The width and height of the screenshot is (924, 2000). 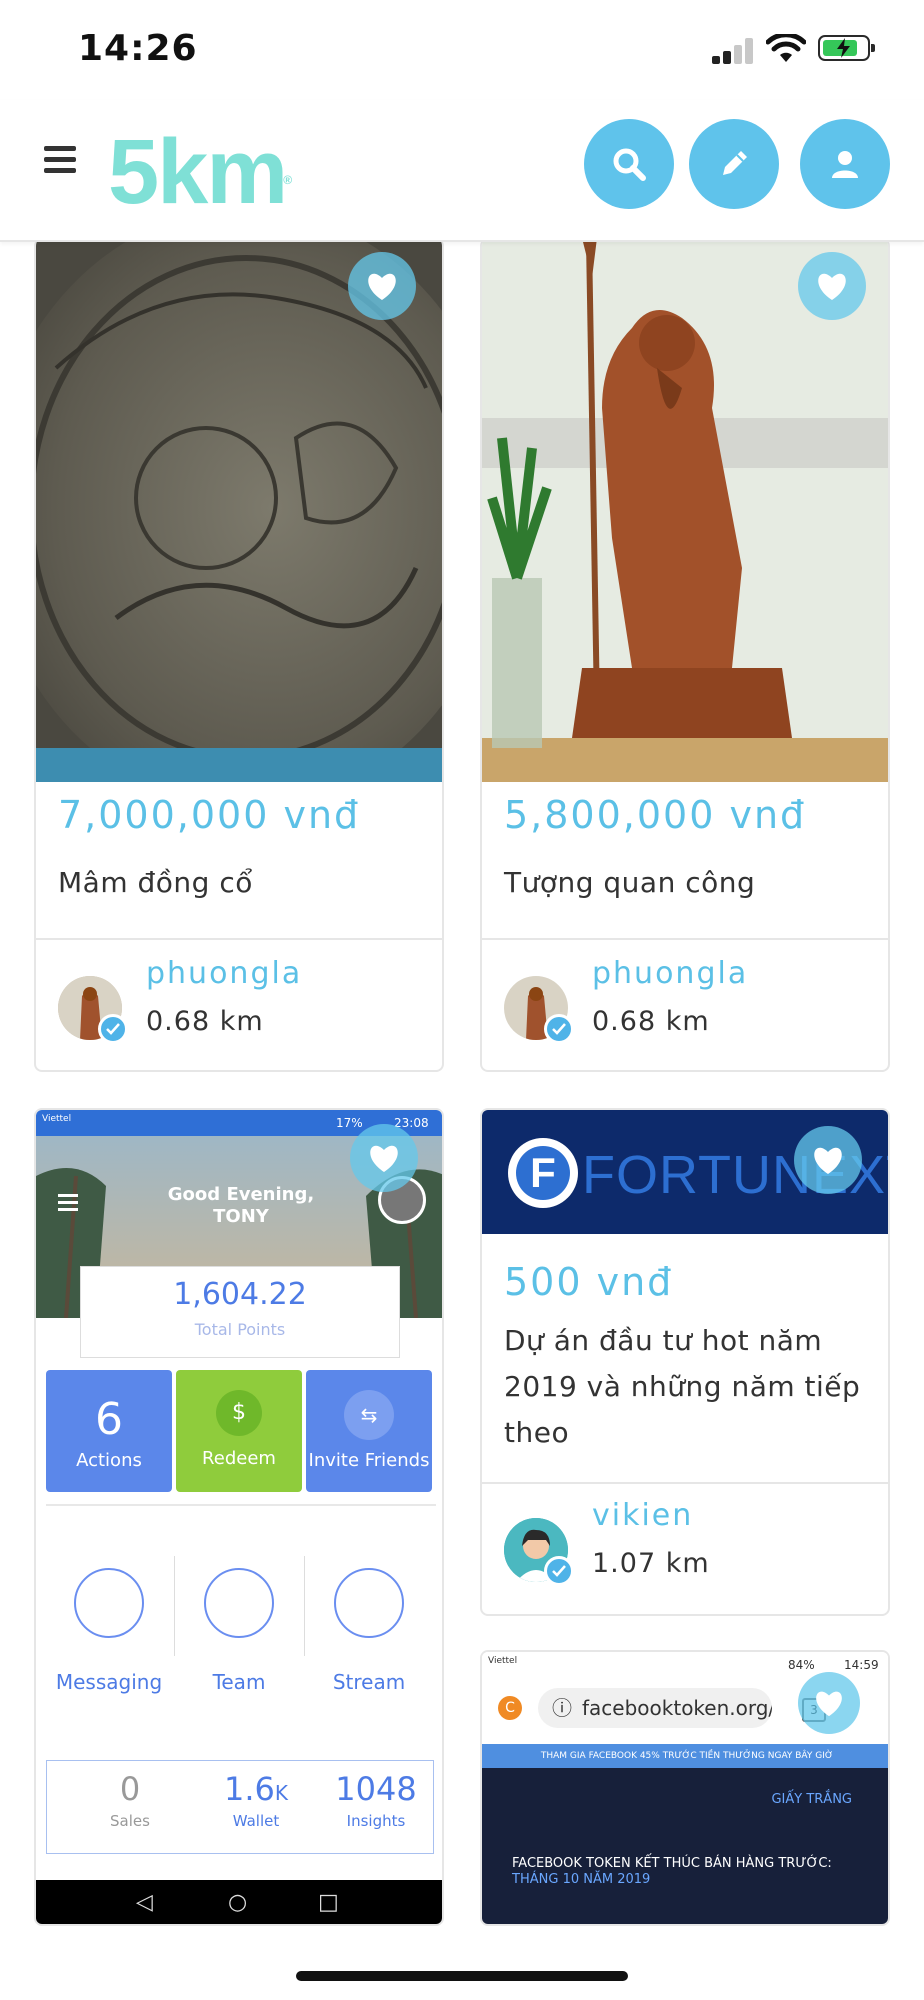 I want to click on pencil-icon, so click(x=735, y=163).